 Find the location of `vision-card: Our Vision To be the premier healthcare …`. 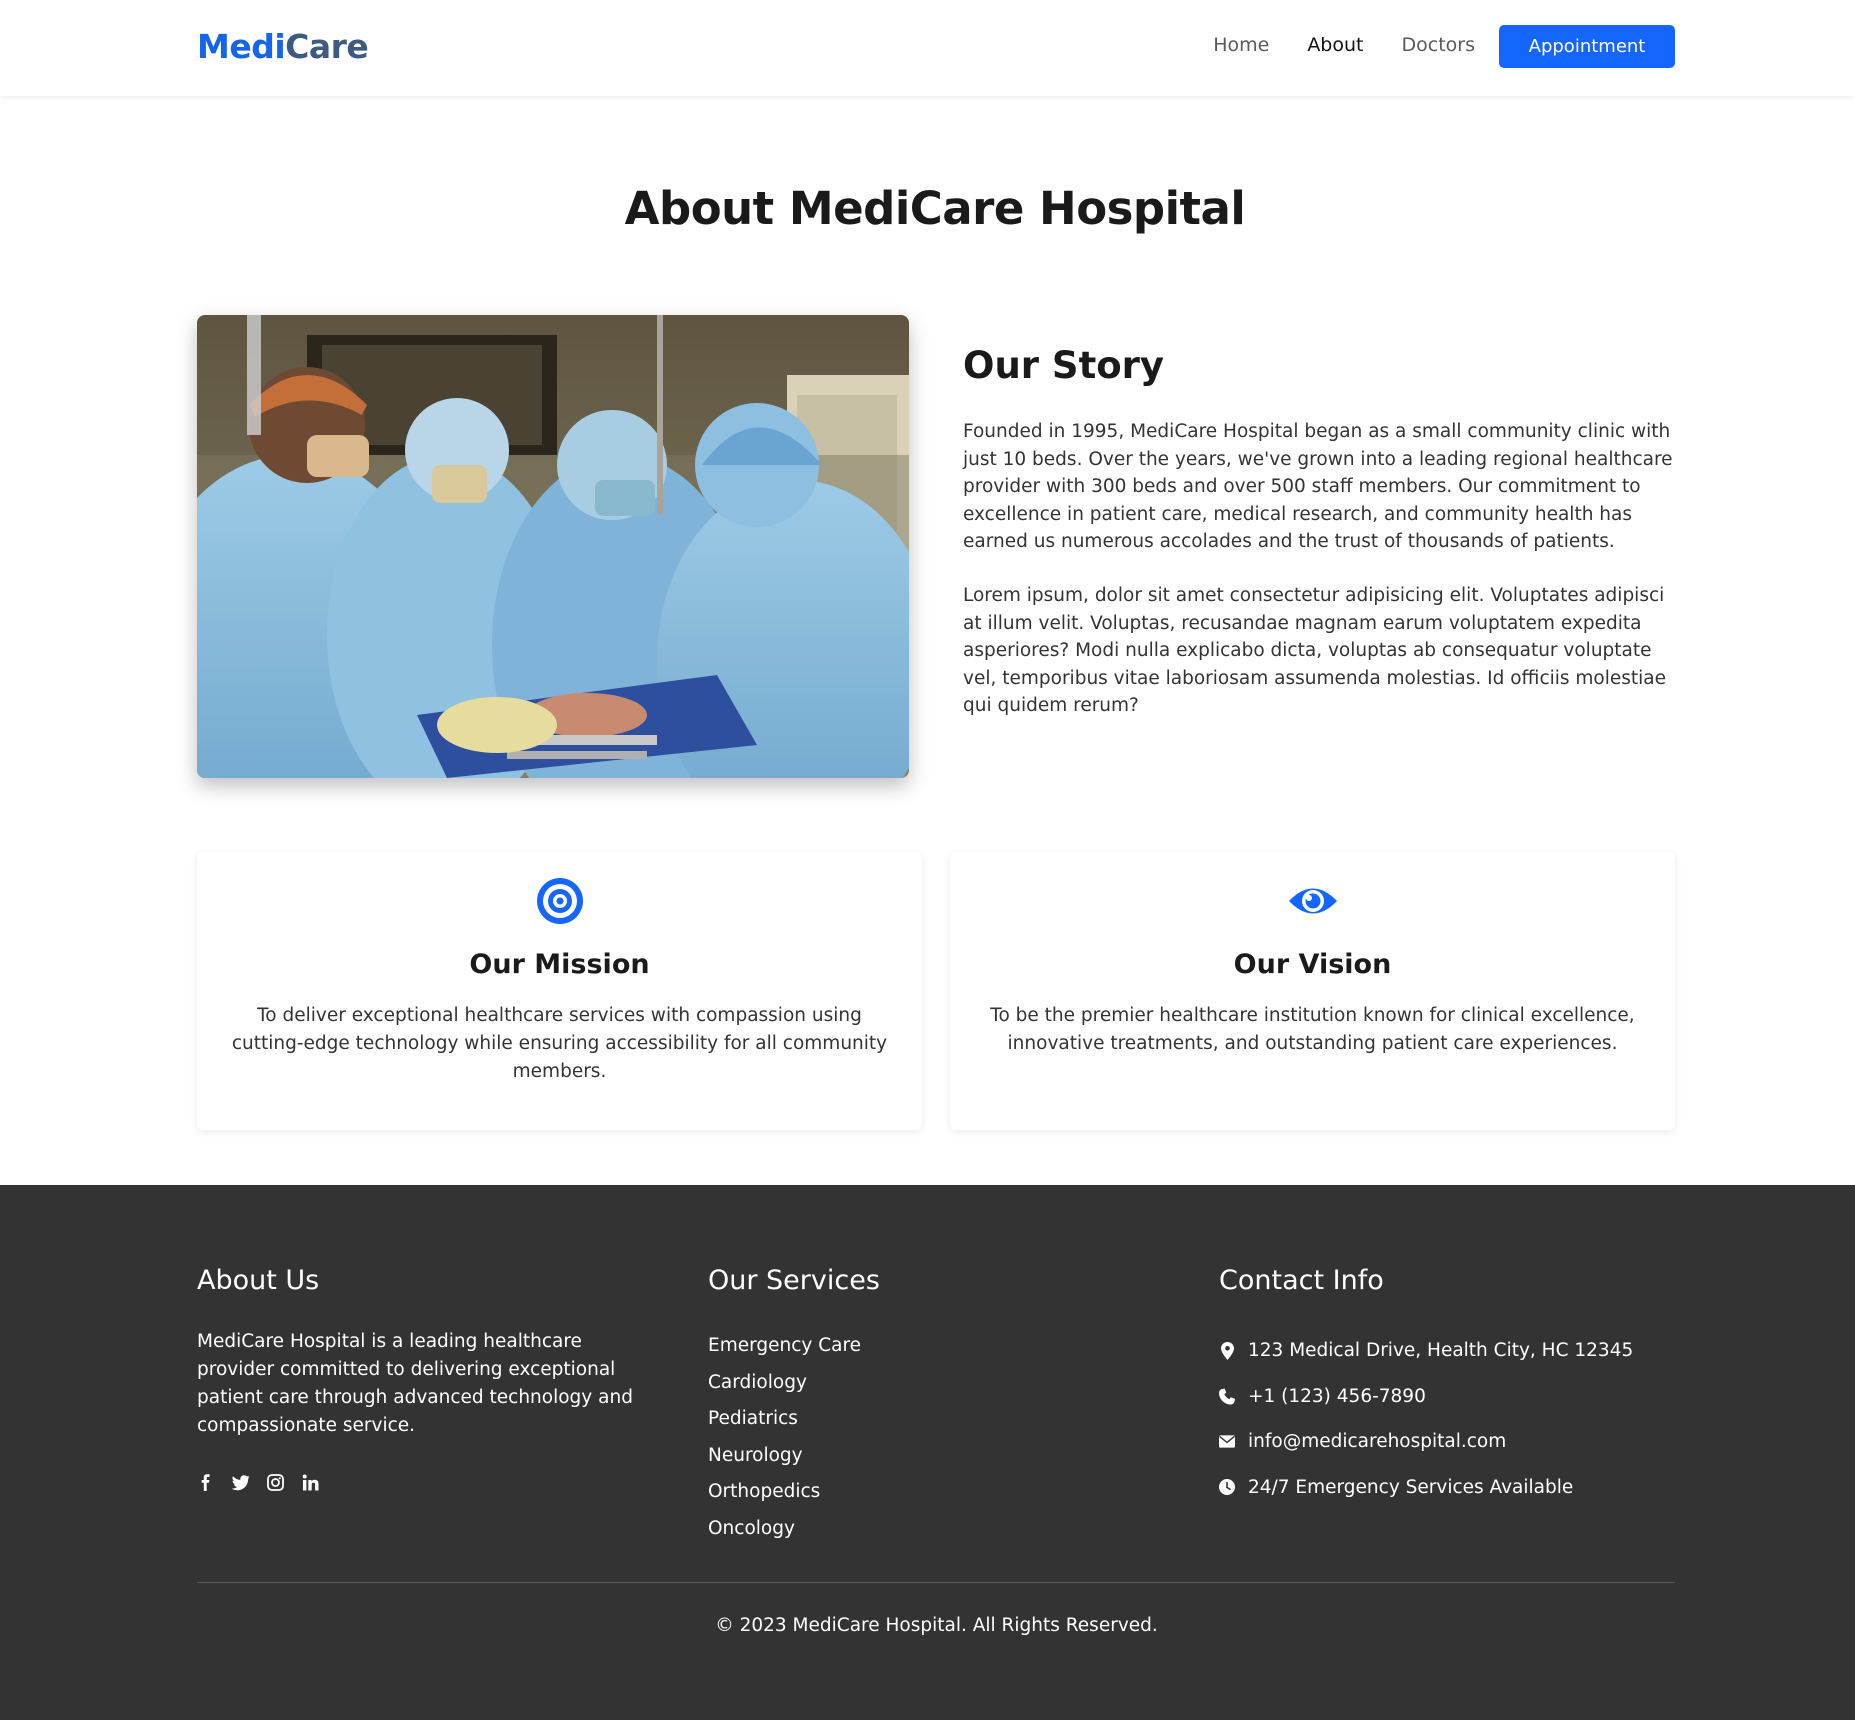

vision-card: Our Vision To be the premier healthcare … is located at coordinates (1312, 991).